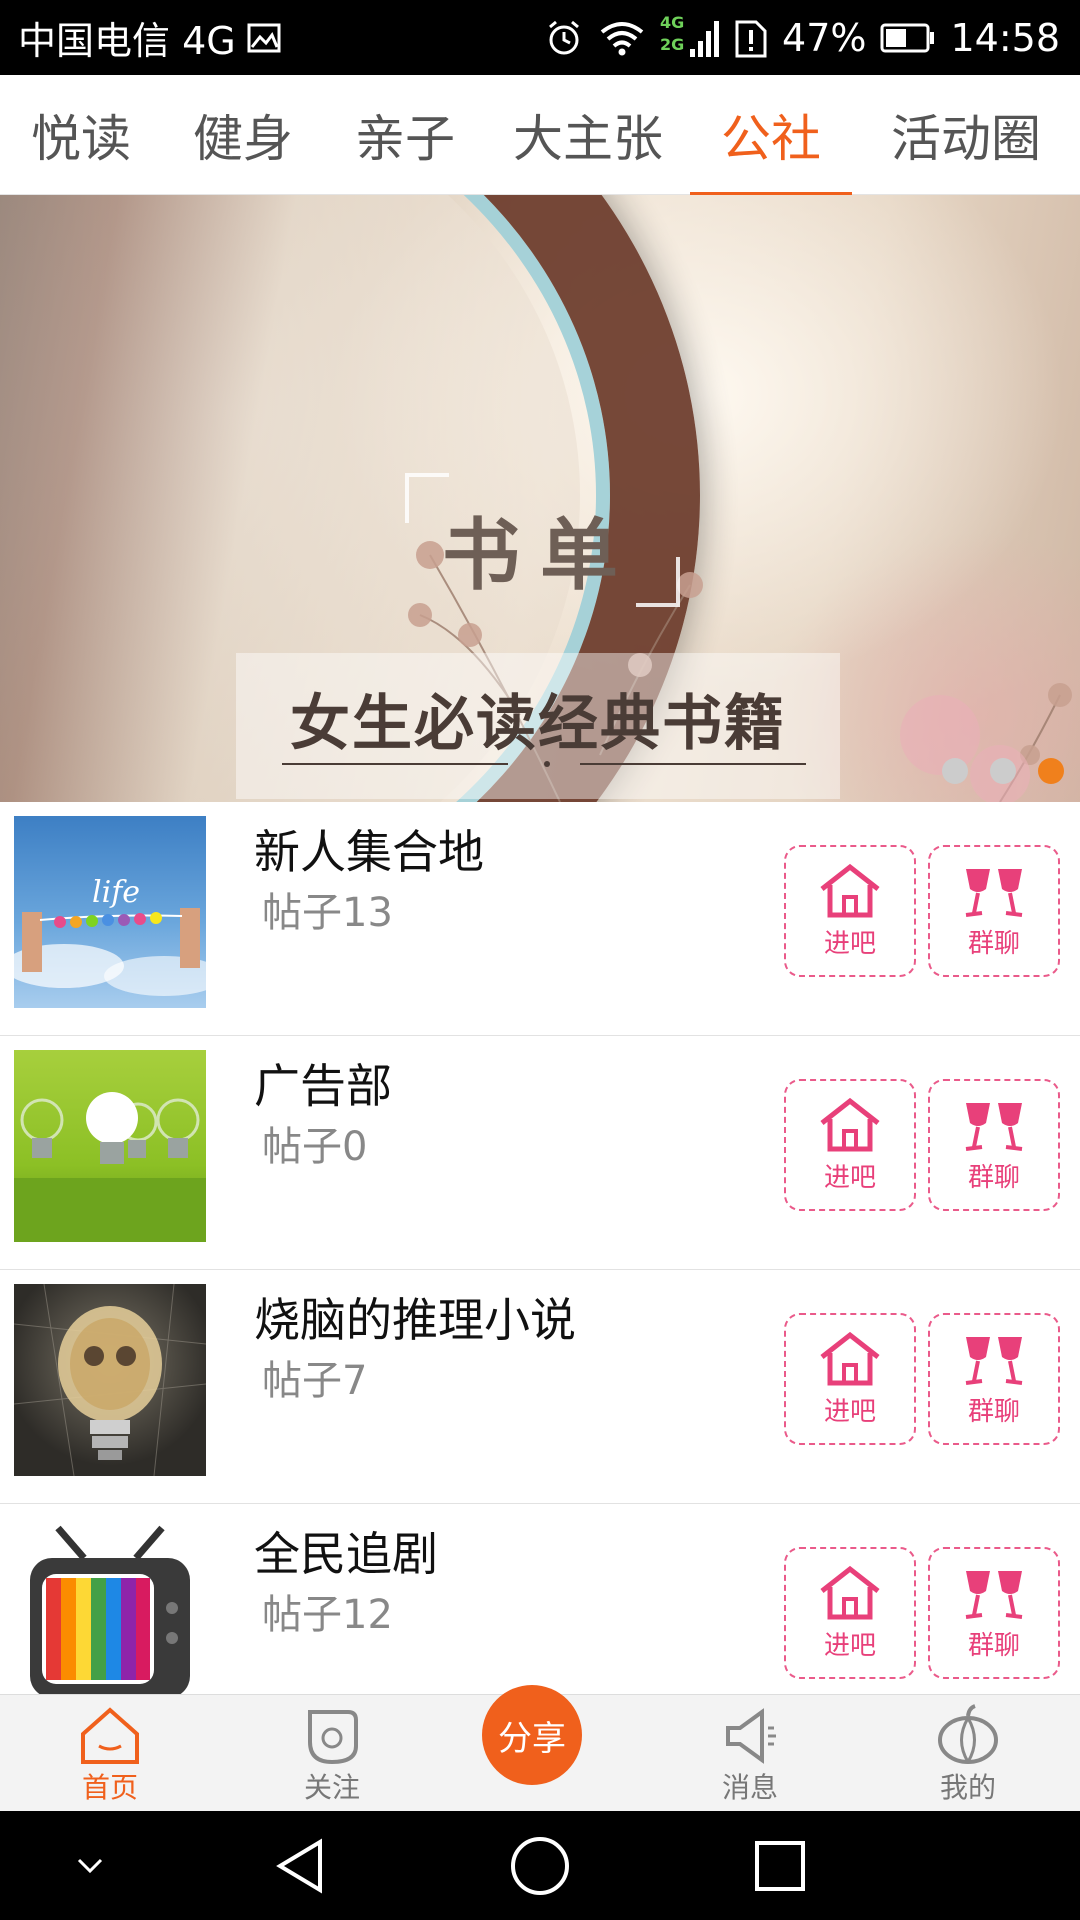  Describe the element at coordinates (116, 892) in the screenshot. I see `svg-text: life` at that location.